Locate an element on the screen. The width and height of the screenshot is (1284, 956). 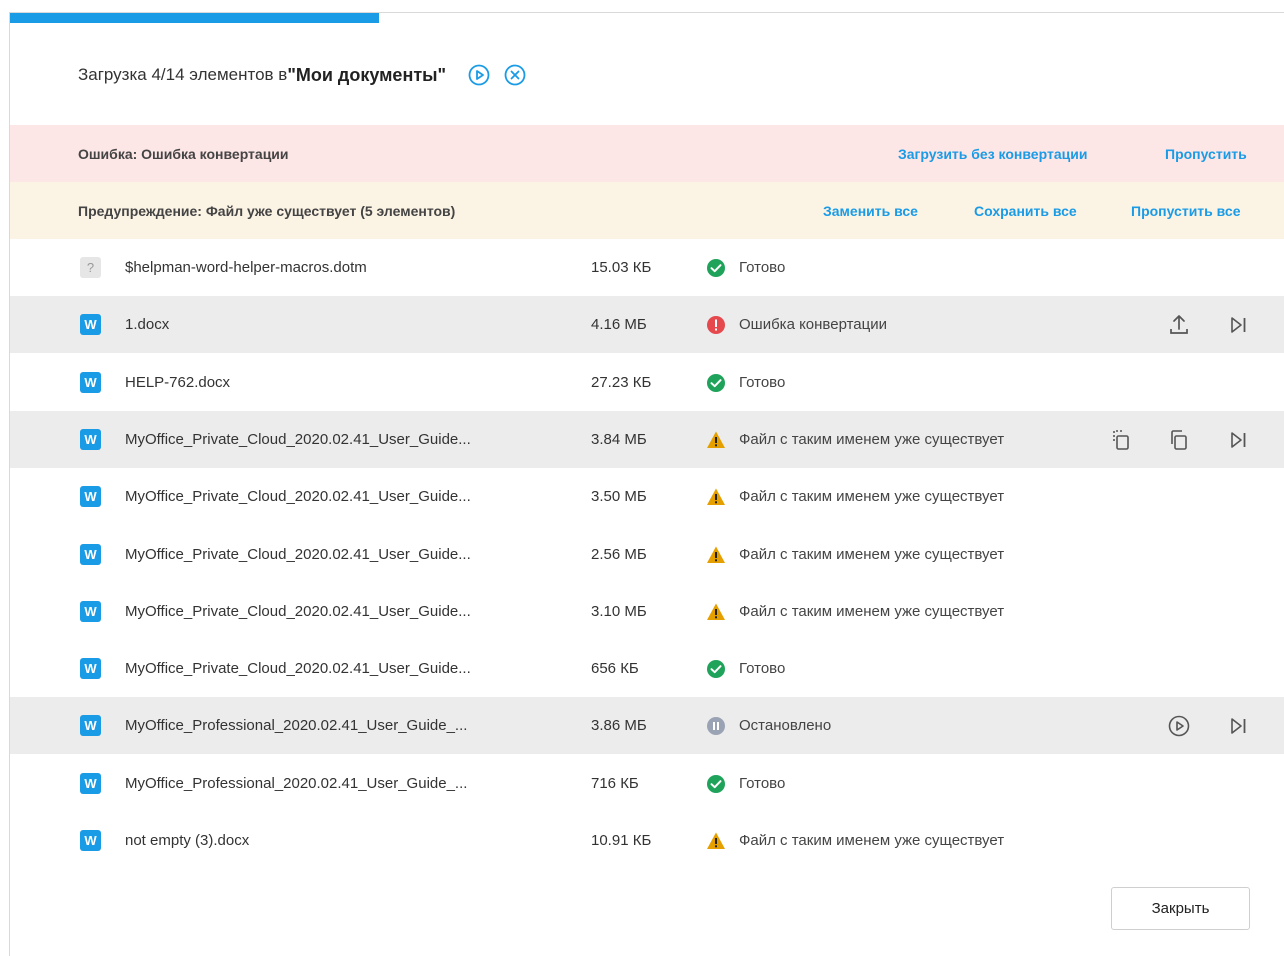
skip-link: Пропустить is located at coordinates (1206, 154).